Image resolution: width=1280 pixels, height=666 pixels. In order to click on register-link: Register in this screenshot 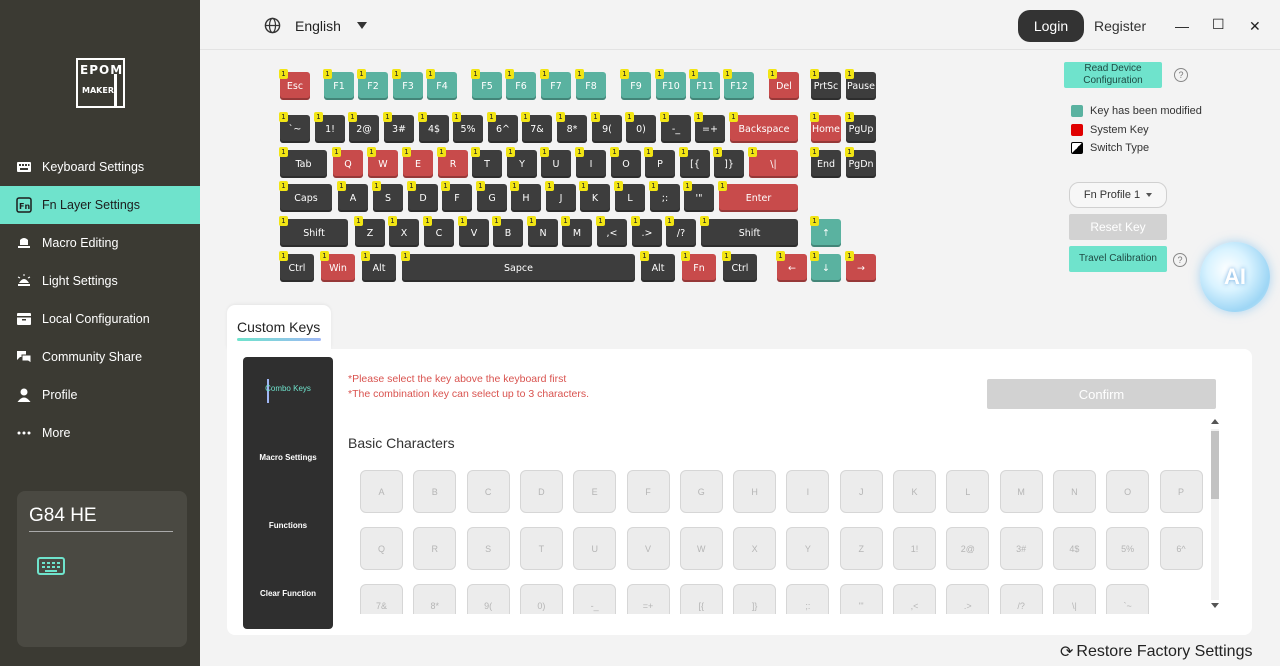, I will do `click(1120, 26)`.